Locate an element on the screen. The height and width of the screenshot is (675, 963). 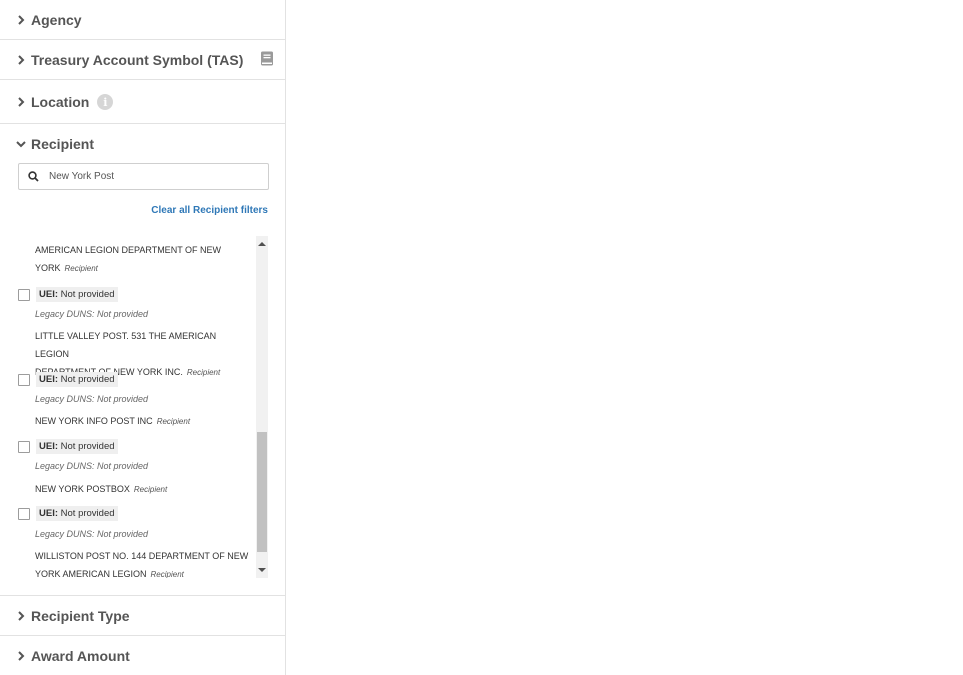
recipient-name: AMERICAN LEGION DEPARTMENT OF NEW is located at coordinates (128, 250).